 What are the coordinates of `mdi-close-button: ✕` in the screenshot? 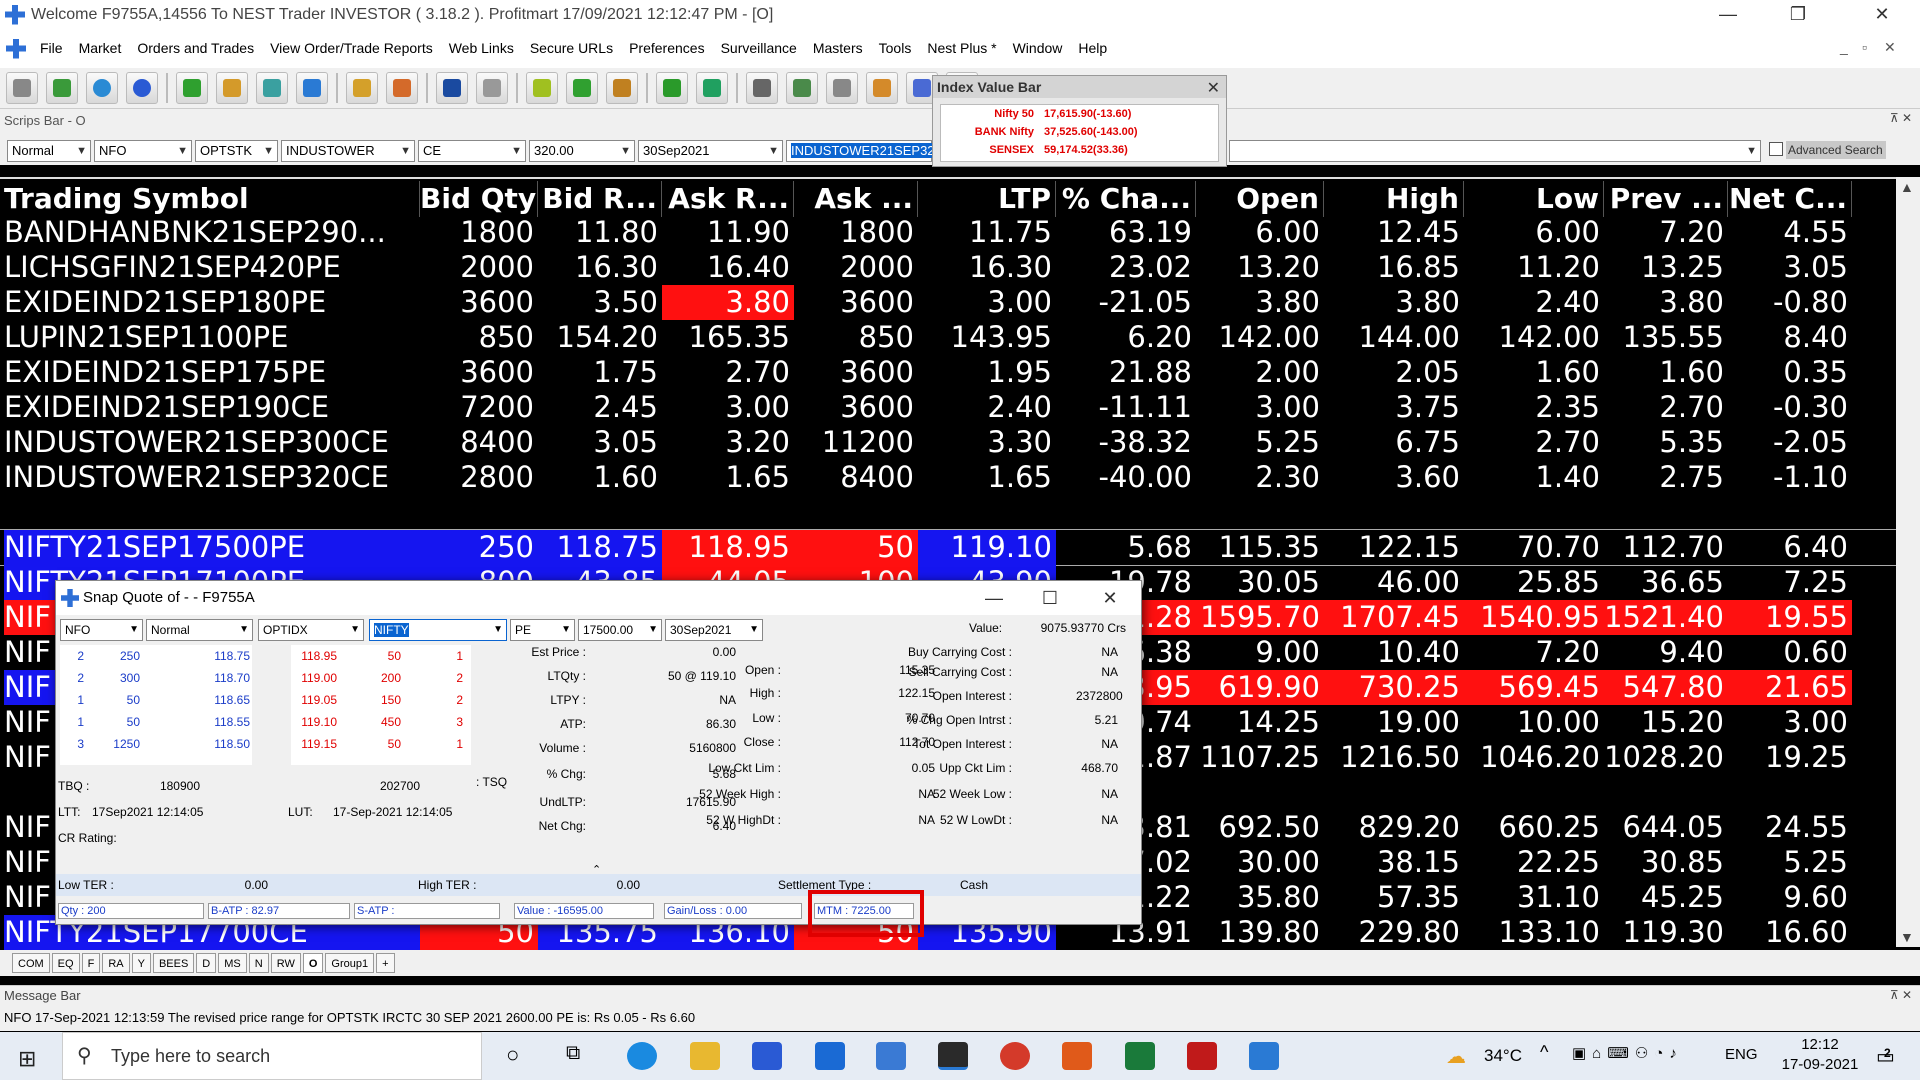 It's located at (1890, 47).